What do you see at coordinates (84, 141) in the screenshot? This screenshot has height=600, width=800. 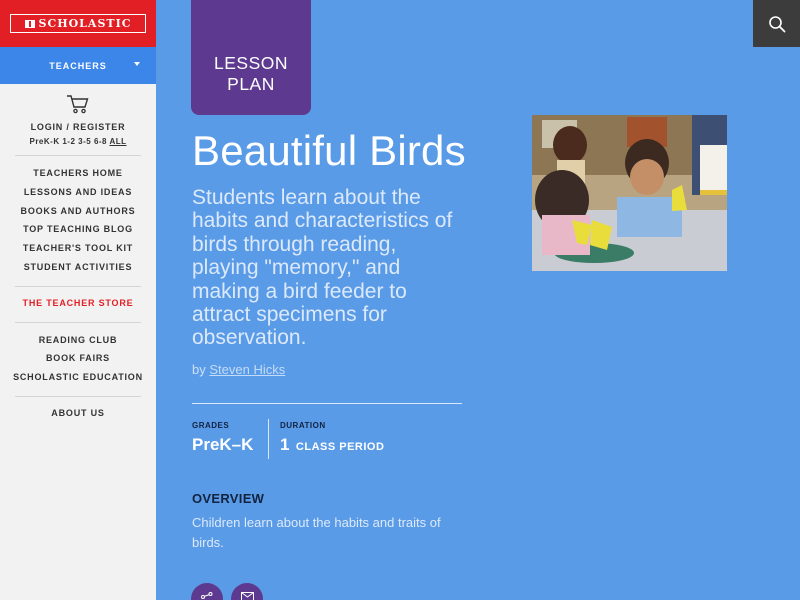 I see `grade-link-3-5: 3-5` at bounding box center [84, 141].